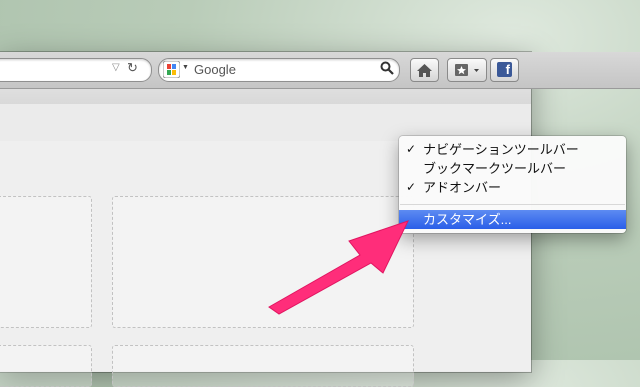 Image resolution: width=640 pixels, height=387 pixels. I want to click on bookmark-button, so click(467, 70).